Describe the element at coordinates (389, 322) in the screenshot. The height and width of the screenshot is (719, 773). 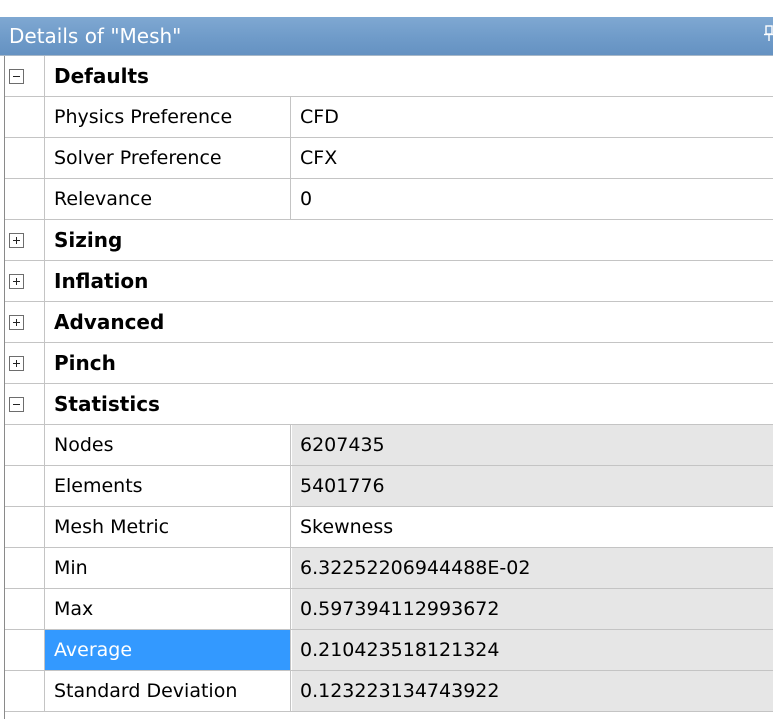
I see `group-advanced: Advanced` at that location.